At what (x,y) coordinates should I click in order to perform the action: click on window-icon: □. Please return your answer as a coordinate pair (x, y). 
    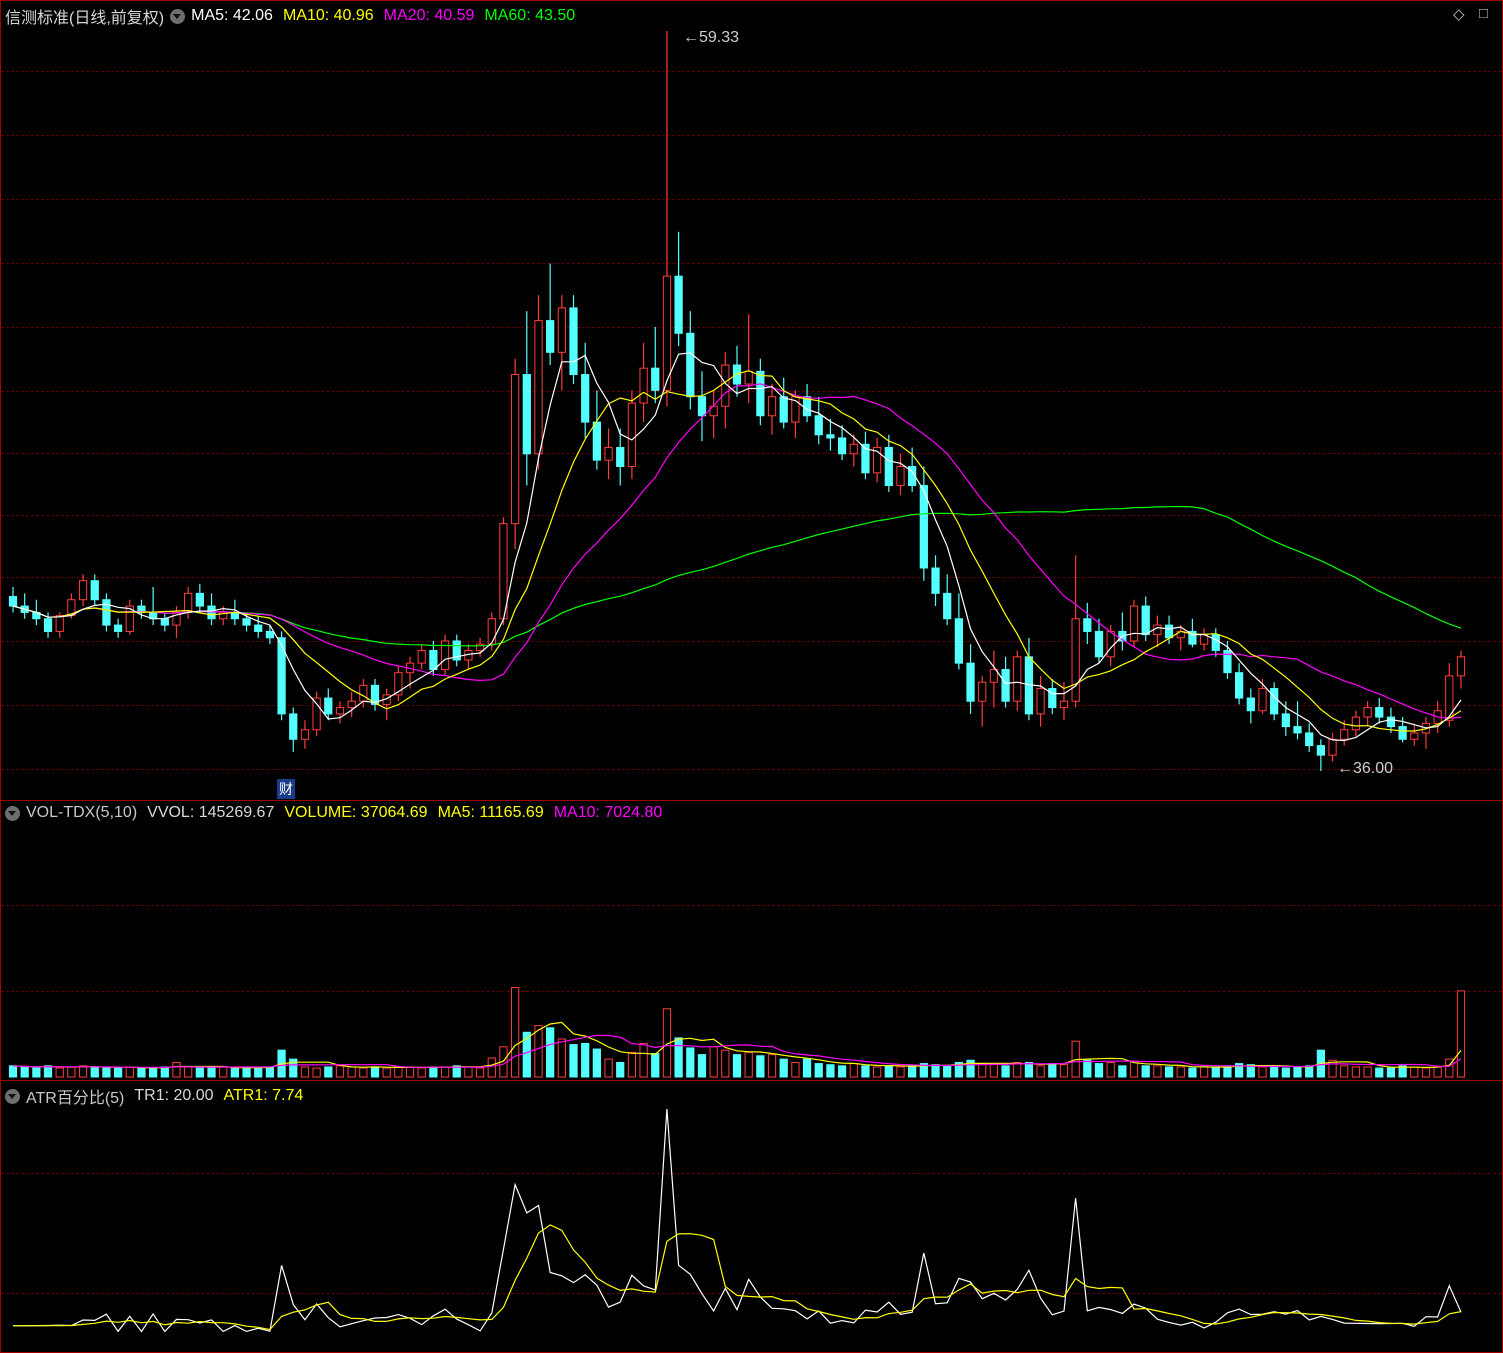
    Looking at the image, I should click on (1483, 13).